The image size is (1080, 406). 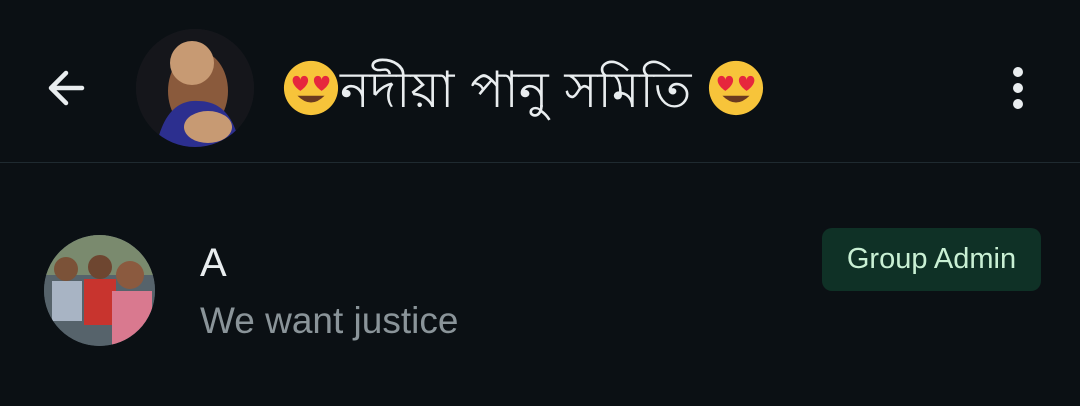 I want to click on heart-eyes-emoji-left, so click(x=311, y=88).